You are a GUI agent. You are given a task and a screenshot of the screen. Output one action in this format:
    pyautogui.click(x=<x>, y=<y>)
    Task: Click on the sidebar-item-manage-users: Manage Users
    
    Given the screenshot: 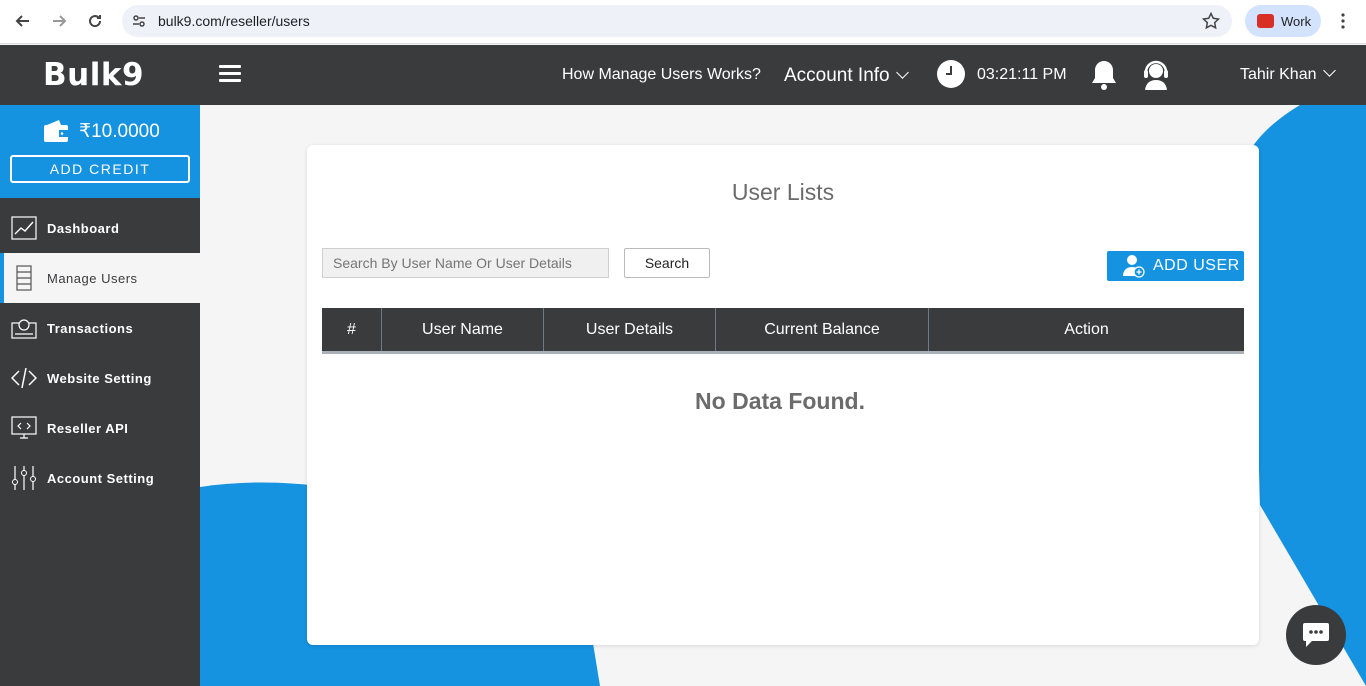 What is the action you would take?
    pyautogui.click(x=100, y=278)
    